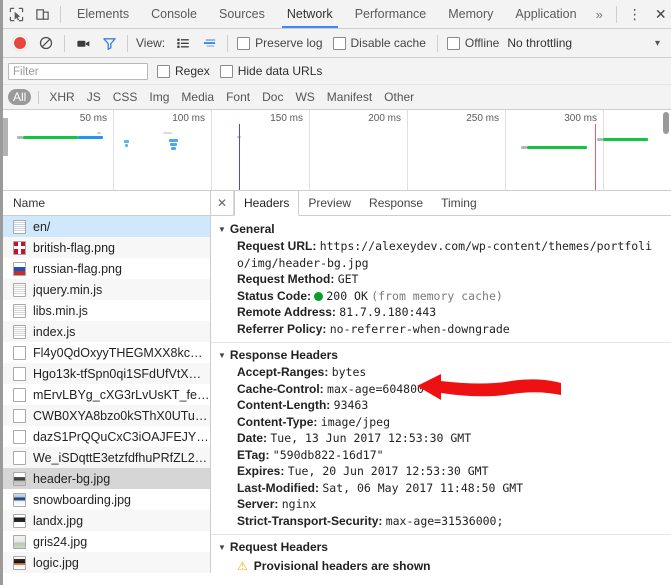 This screenshot has width=671, height=585. I want to click on header-key: Request Method:, so click(286, 279).